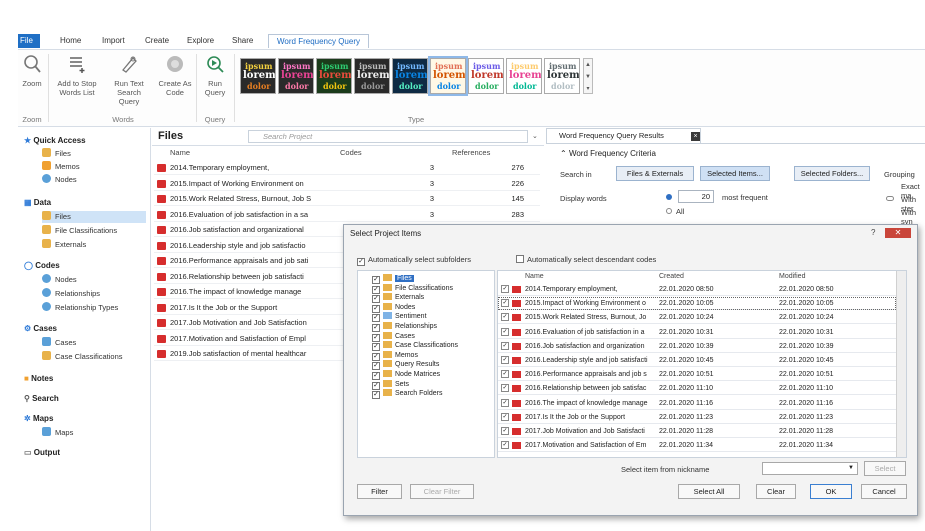  What do you see at coordinates (586, 259) in the screenshot?
I see `auto-descendant-checkbox: Automatically select descendant codes` at bounding box center [586, 259].